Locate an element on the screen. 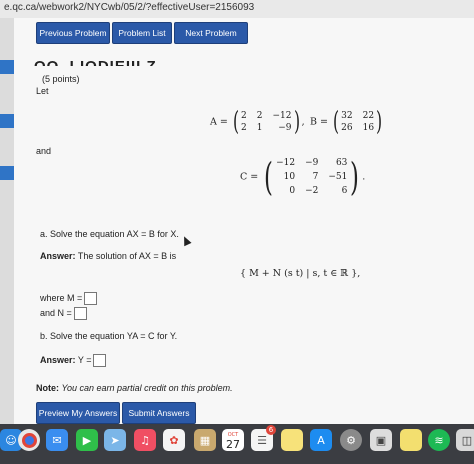 The width and height of the screenshot is (474, 464). matrix-a: A = ( 2 2 −12 2 1 −9 ) , is located at coordinates (257, 122).